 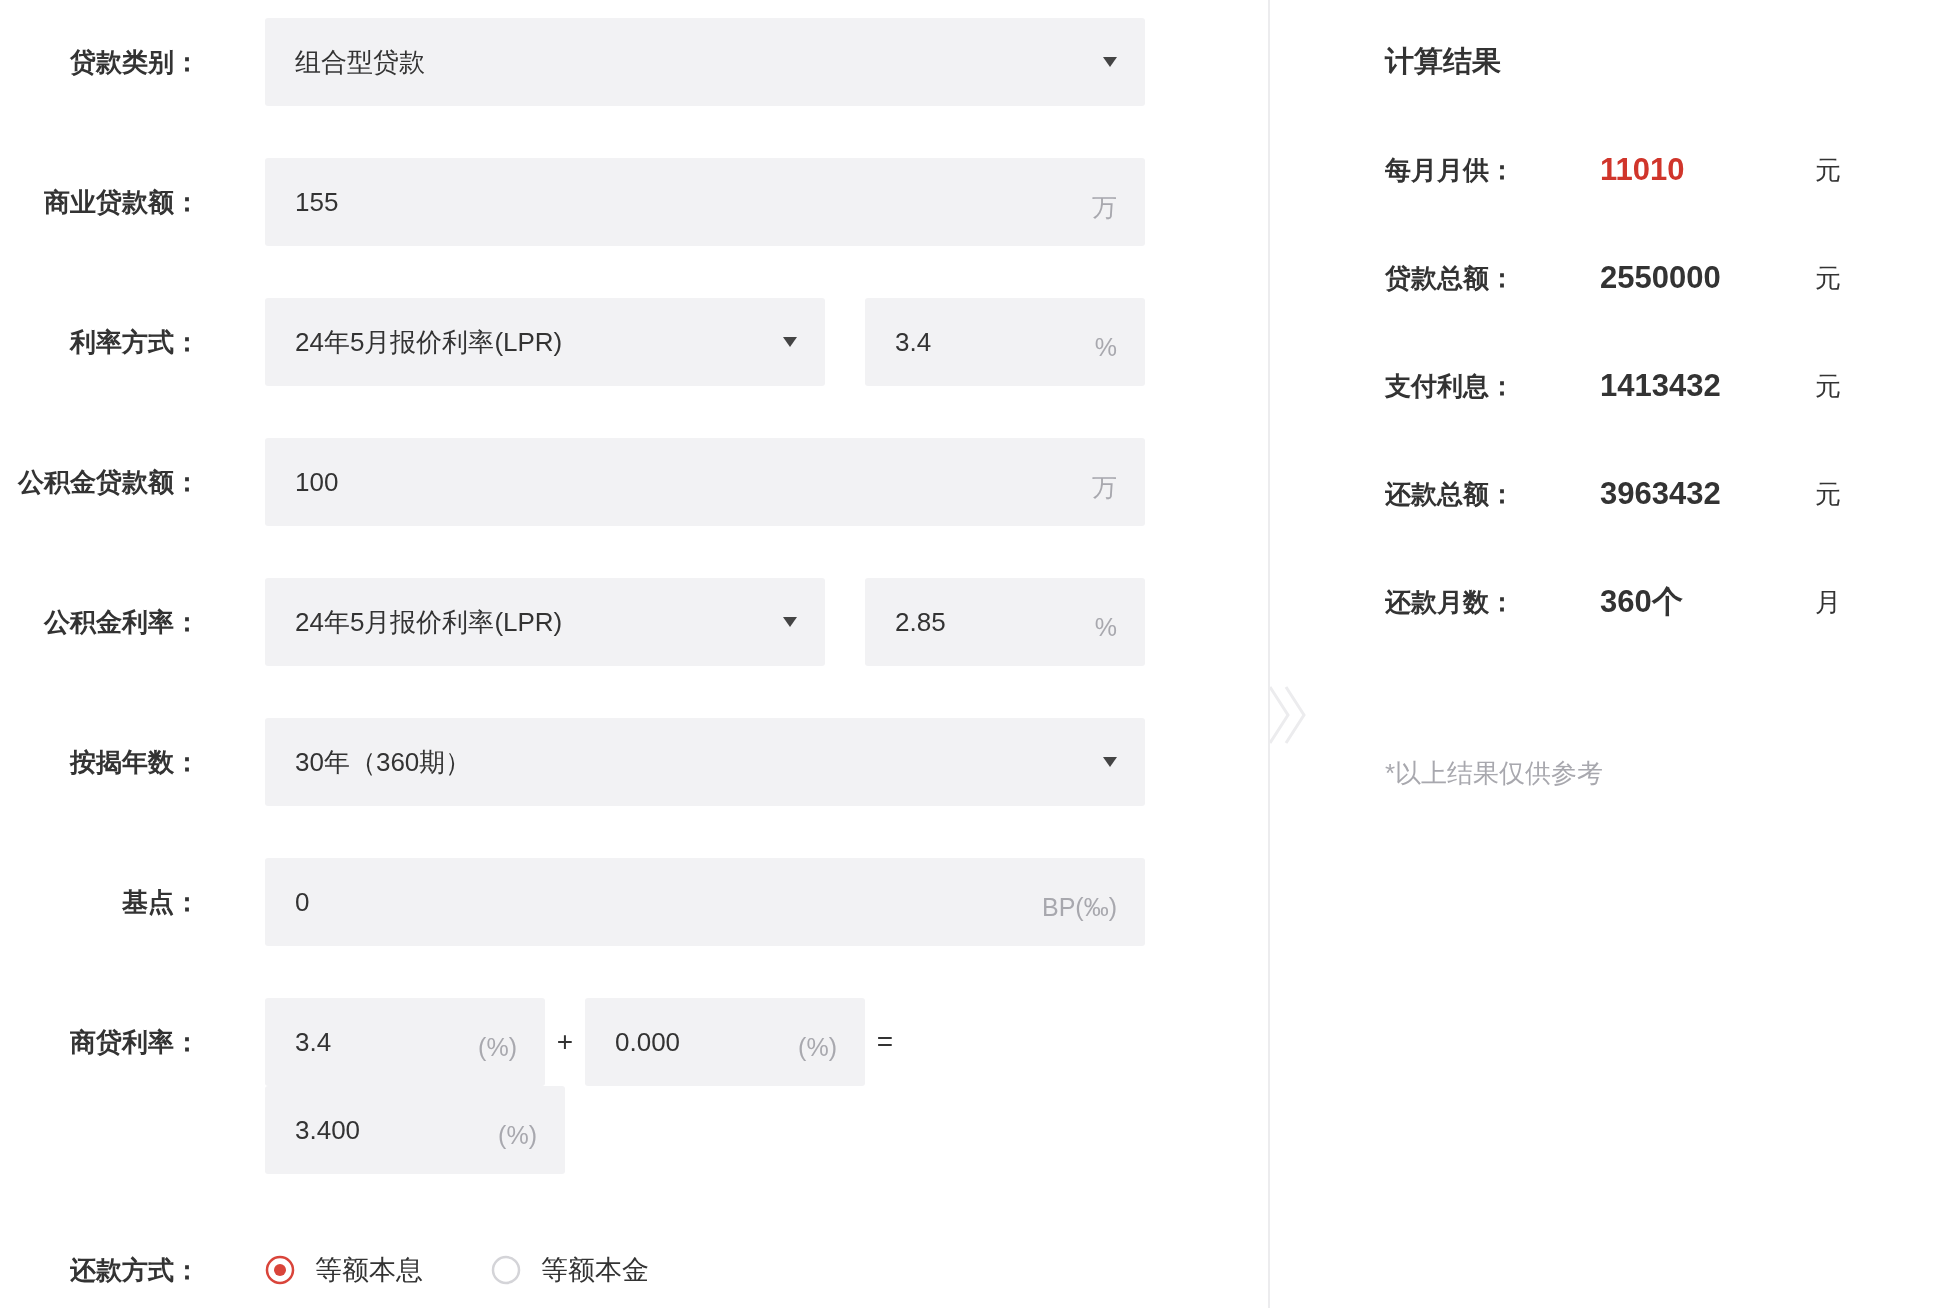 What do you see at coordinates (134, 342) in the screenshot?
I see `field-label: 利率方式：` at bounding box center [134, 342].